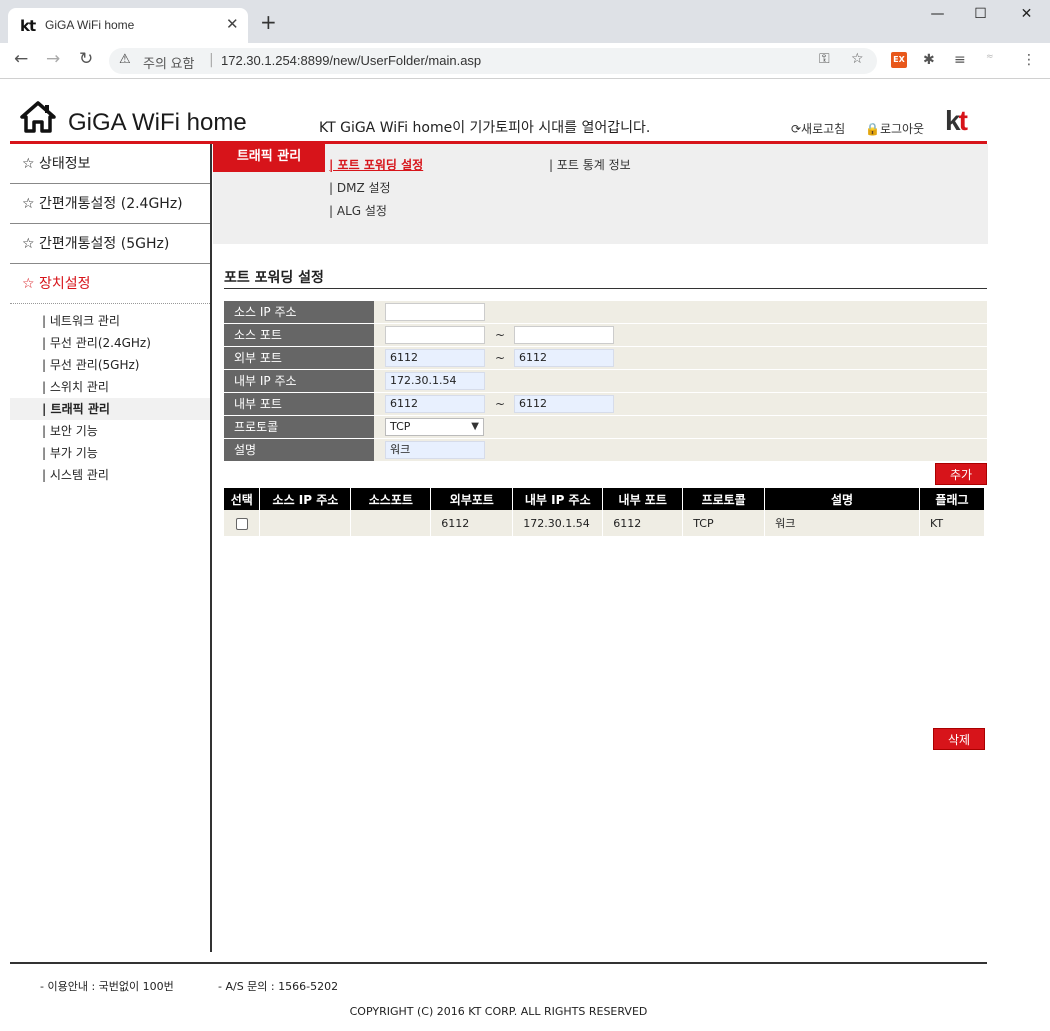 This screenshot has width=1050, height=1031. What do you see at coordinates (110, 321) in the screenshot?
I see `sidebar-sub-network: | 네트워크 관리` at bounding box center [110, 321].